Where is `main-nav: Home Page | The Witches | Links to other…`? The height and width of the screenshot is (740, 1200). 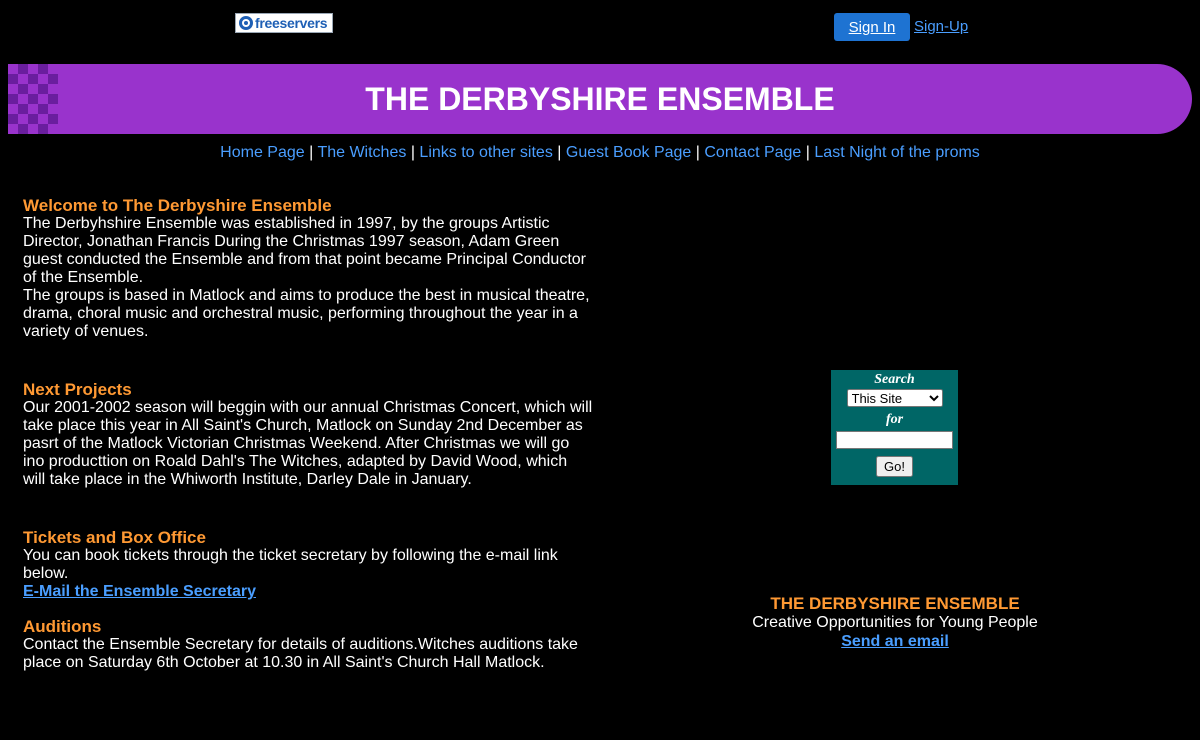 main-nav: Home Page | The Witches | Links to other… is located at coordinates (600, 153).